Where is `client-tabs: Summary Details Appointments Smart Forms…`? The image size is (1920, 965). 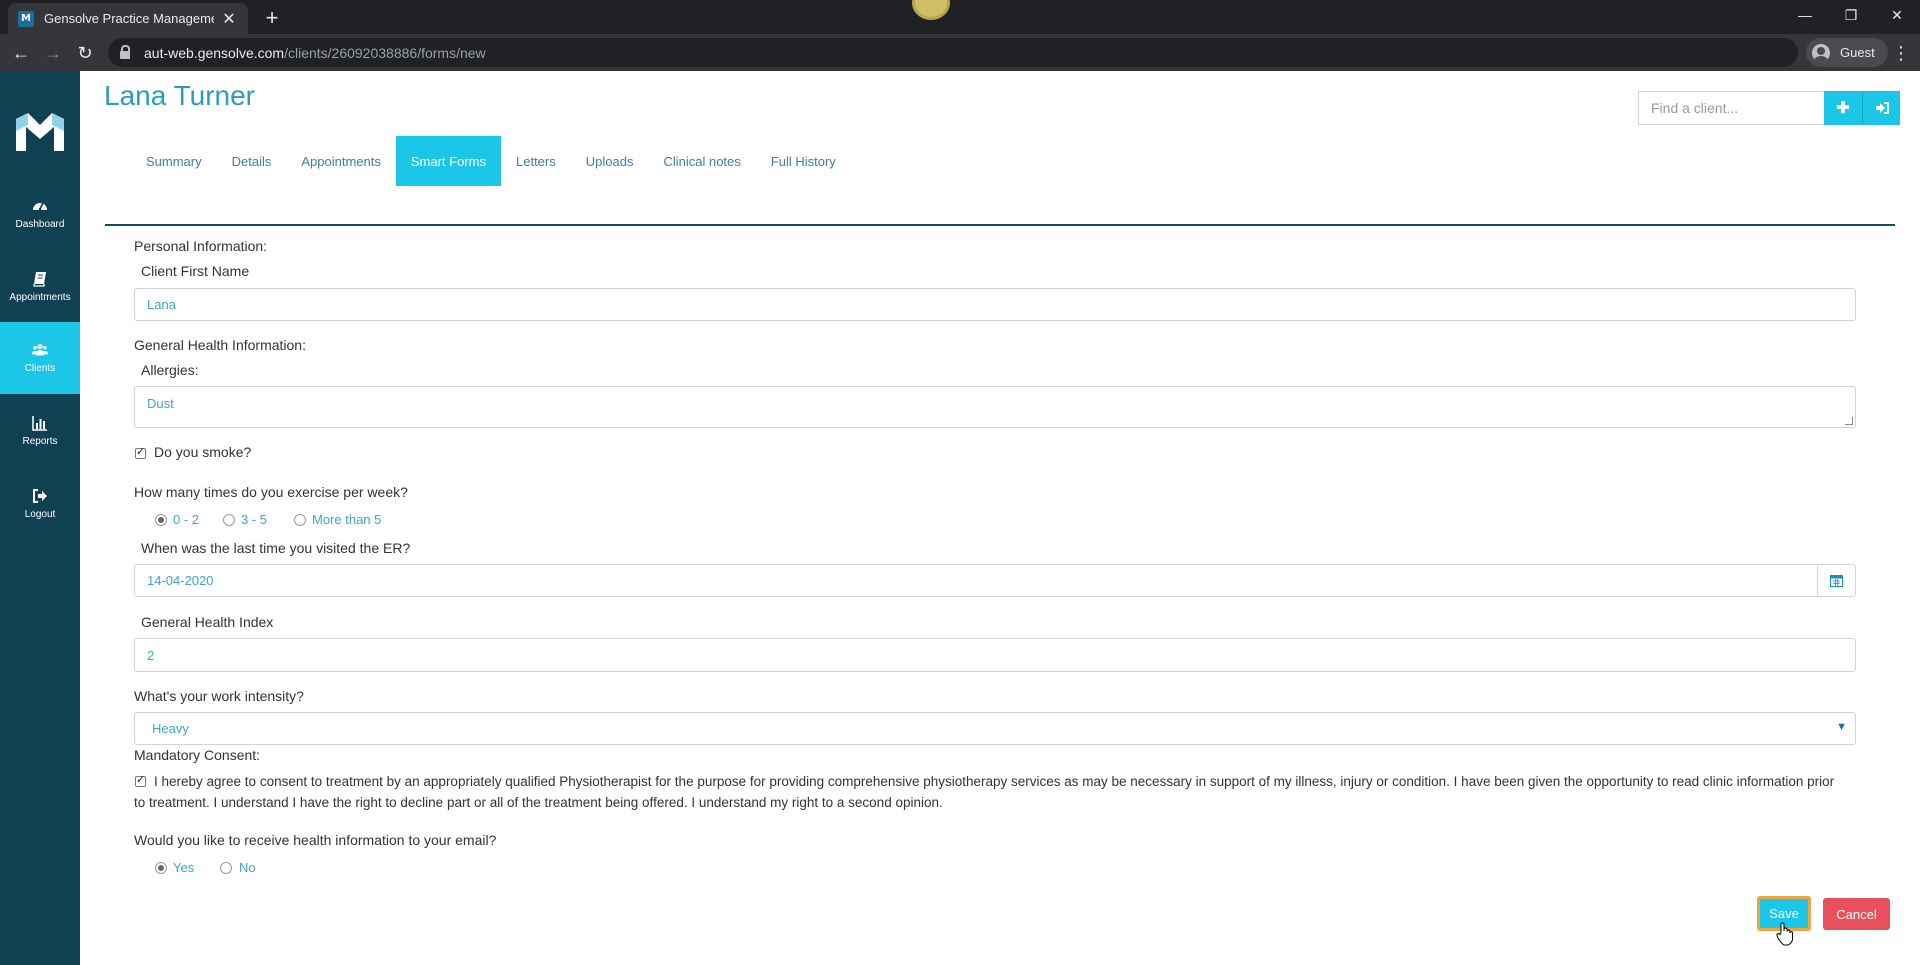
client-tabs: Summary Details Appointments Smart Forms… is located at coordinates (491, 161).